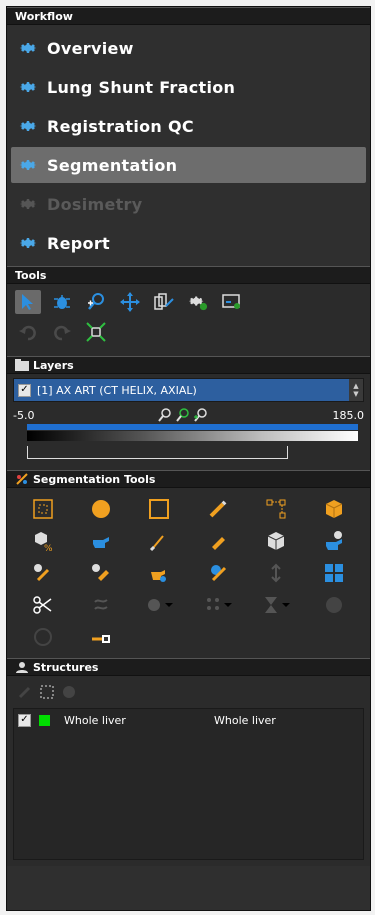 This screenshot has height=915, width=375. Describe the element at coordinates (334, 541) in the screenshot. I see `hand-sphere-tool` at that location.